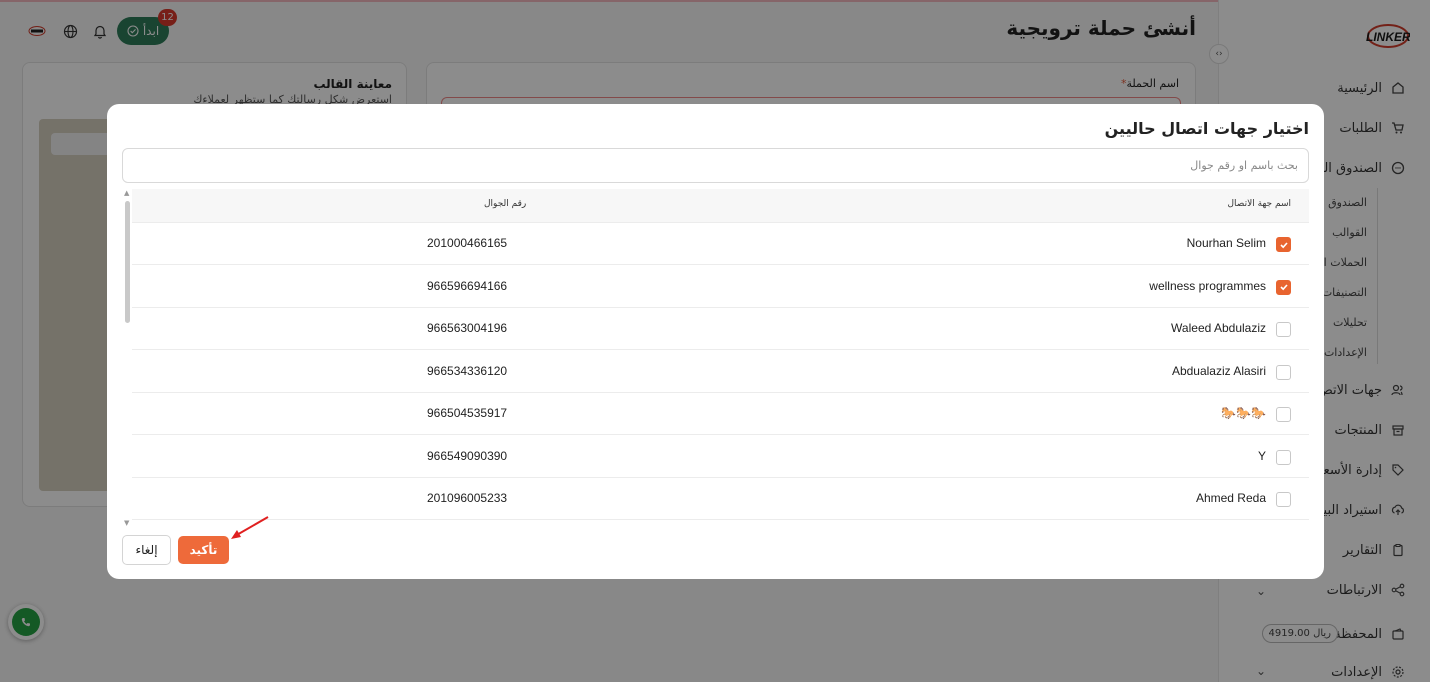 This screenshot has width=1430, height=682. Describe the element at coordinates (1207, 285) in the screenshot. I see `contact-name: wellness programmes` at that location.